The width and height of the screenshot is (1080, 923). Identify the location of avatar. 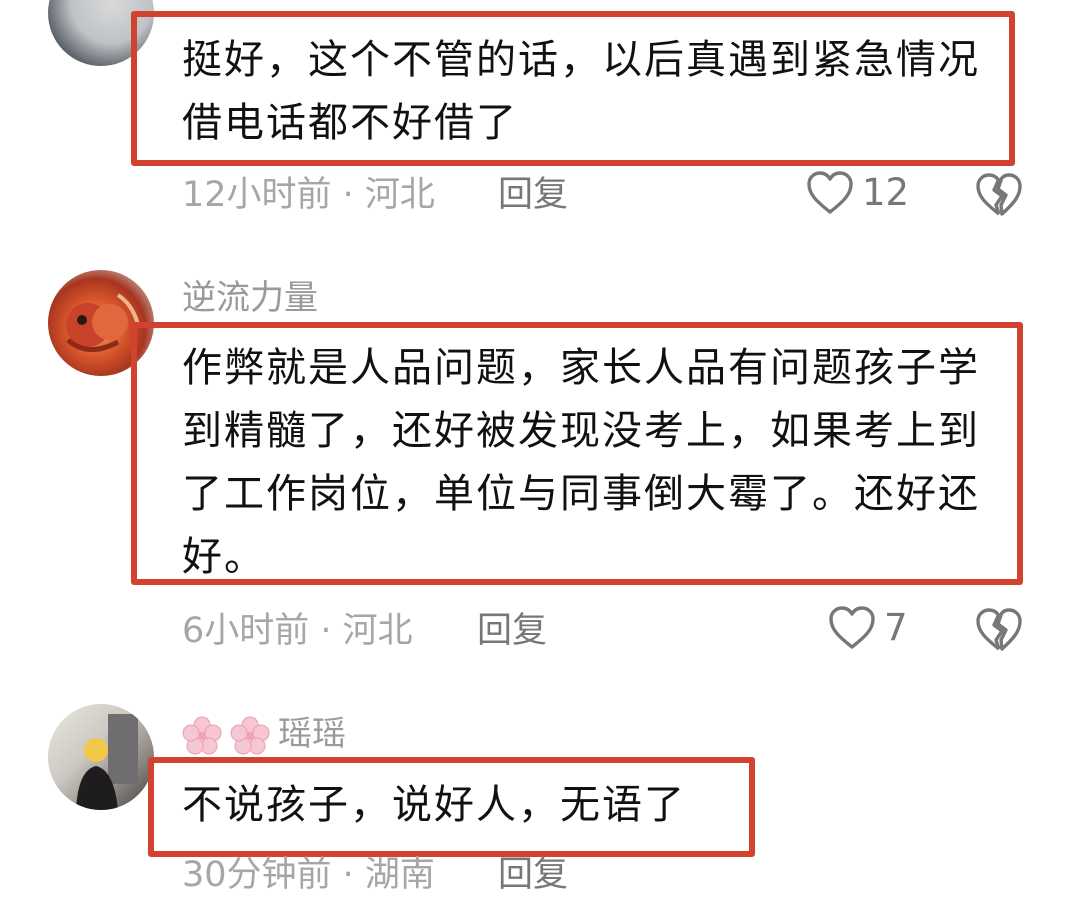
(101, 757).